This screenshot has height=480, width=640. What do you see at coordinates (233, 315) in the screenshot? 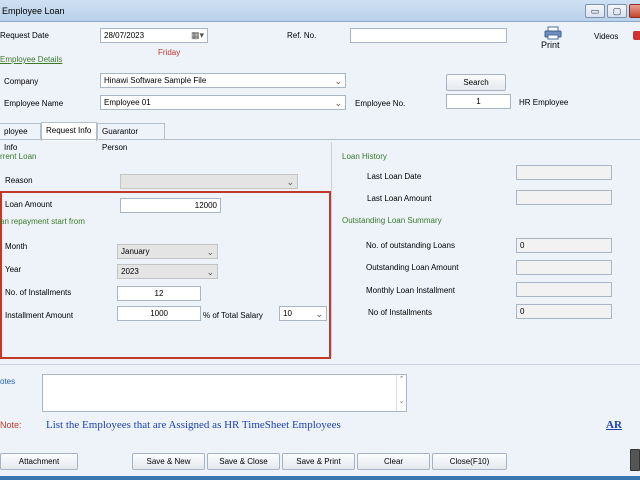
I see `pct-total-salary-label: % of Total Salary` at bounding box center [233, 315].